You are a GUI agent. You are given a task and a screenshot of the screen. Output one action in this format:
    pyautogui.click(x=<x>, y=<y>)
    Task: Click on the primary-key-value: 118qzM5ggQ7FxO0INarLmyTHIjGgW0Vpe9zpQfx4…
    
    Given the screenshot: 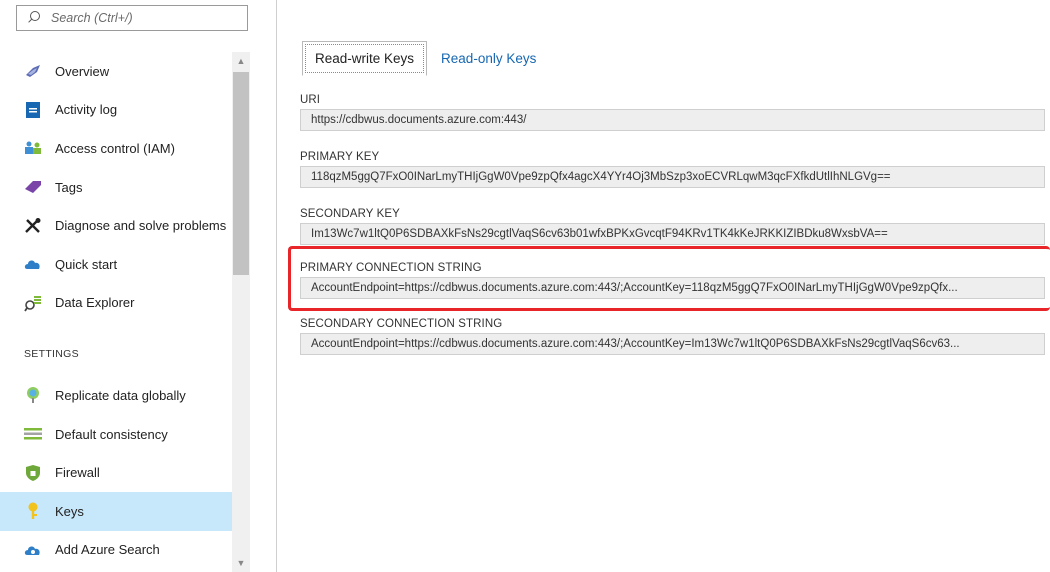 What is the action you would take?
    pyautogui.click(x=672, y=177)
    